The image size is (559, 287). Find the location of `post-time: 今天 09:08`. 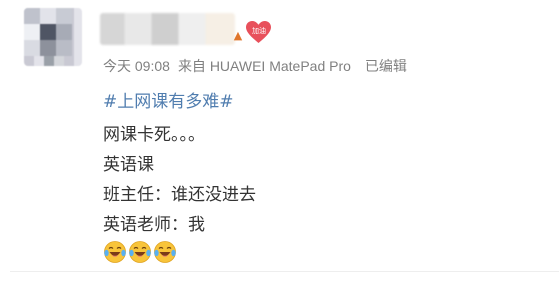

post-time: 今天 09:08 is located at coordinates (136, 66).